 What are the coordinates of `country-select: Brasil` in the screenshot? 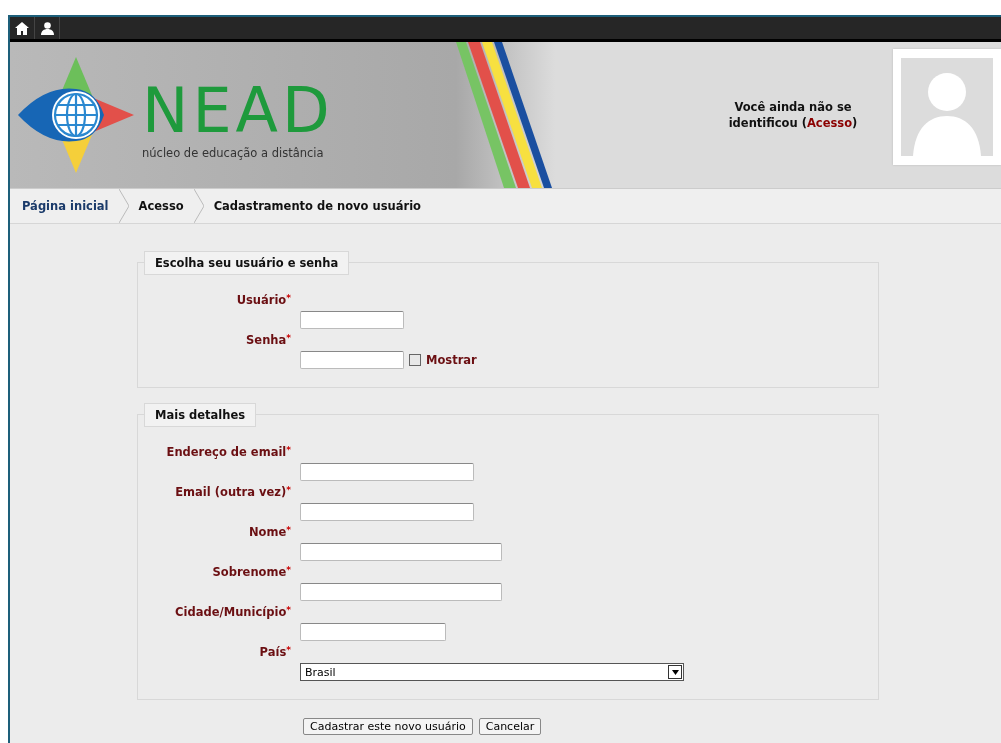 It's located at (492, 672).